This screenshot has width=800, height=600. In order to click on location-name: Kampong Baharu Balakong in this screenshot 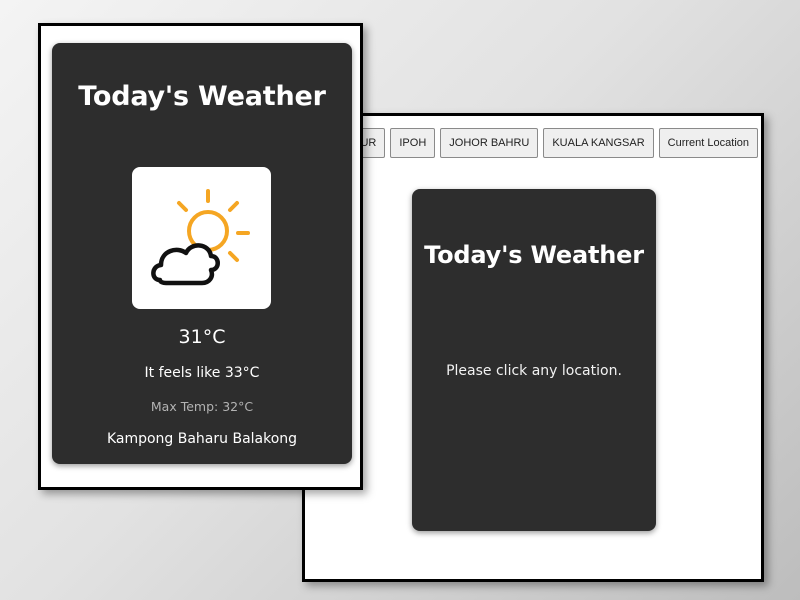, I will do `click(202, 439)`.